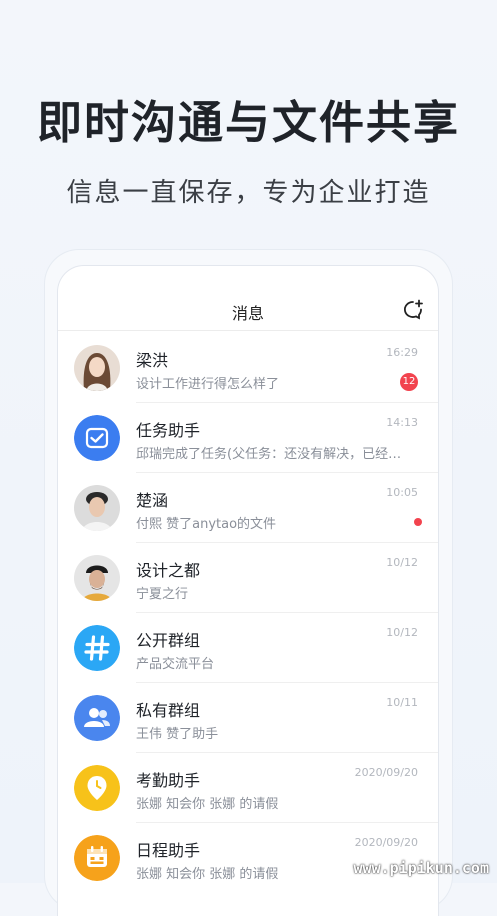  What do you see at coordinates (152, 500) in the screenshot?
I see `conversation-name: 楚涵` at bounding box center [152, 500].